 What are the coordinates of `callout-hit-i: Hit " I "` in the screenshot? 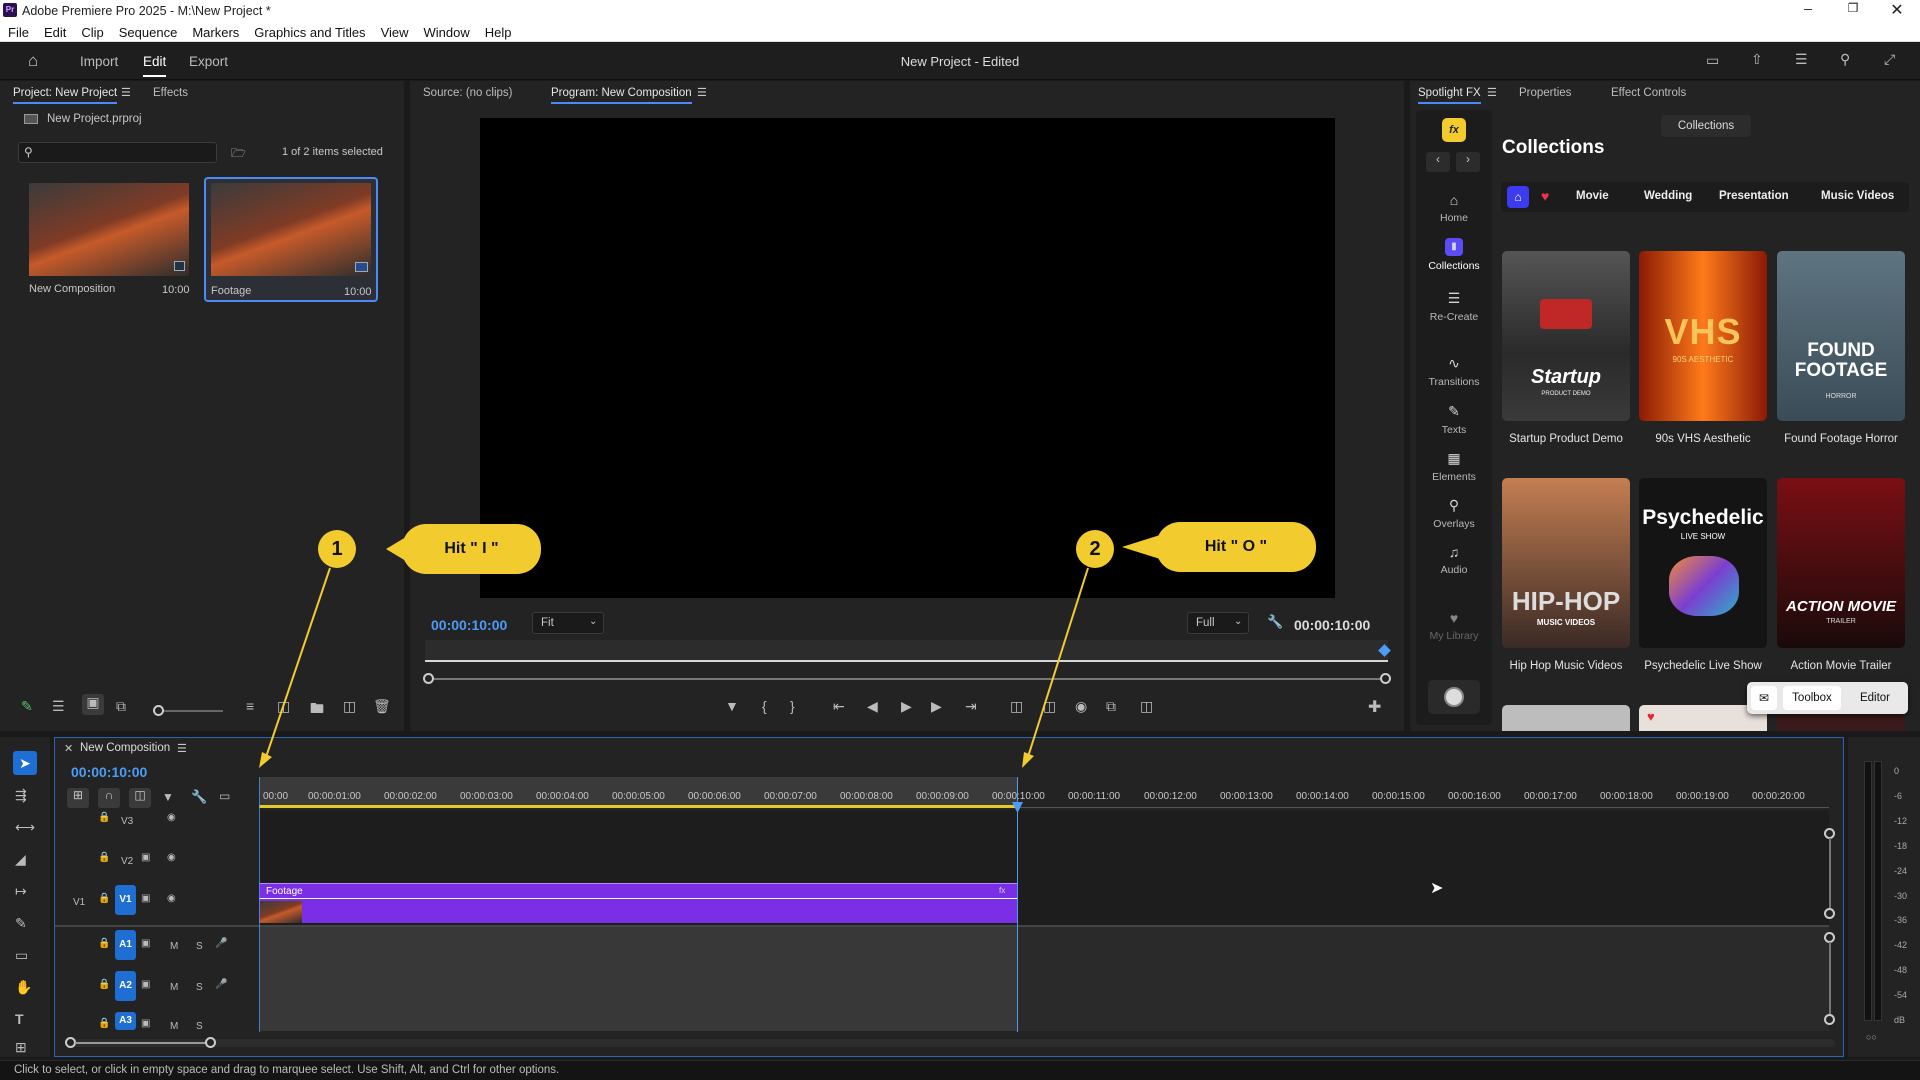 It's located at (471, 549).